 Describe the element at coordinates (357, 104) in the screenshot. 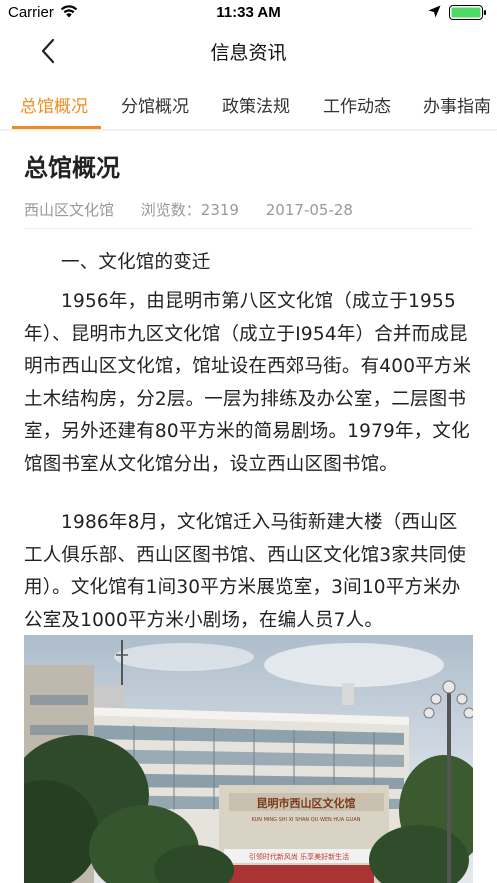

I see `tab-work-news: 工作动态` at that location.